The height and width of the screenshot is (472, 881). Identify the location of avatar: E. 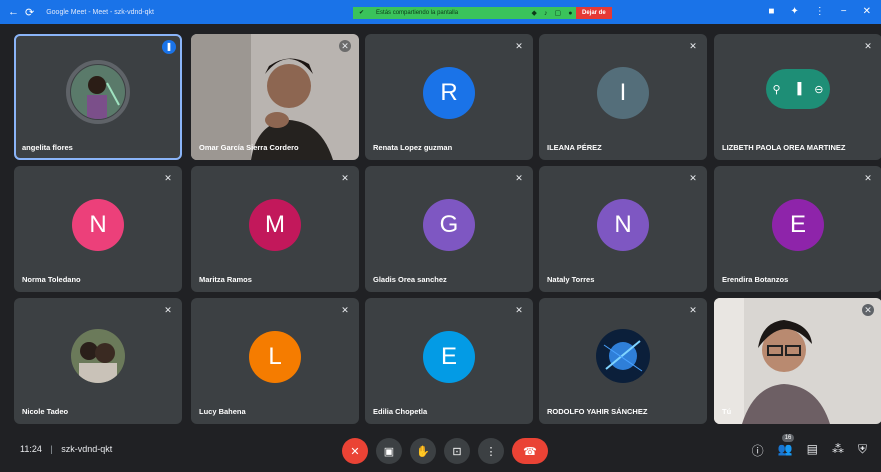
(798, 225).